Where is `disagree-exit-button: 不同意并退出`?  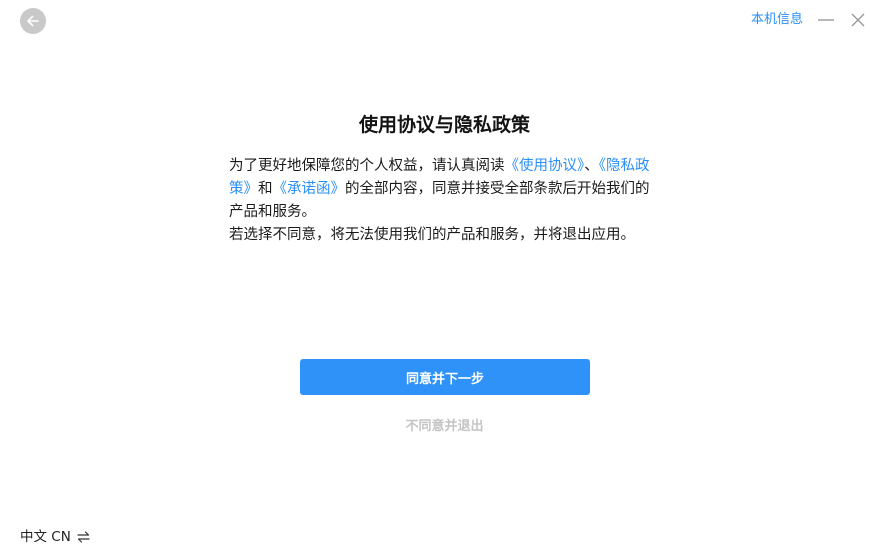
disagree-exit-button: 不同意并退出 is located at coordinates (444, 427).